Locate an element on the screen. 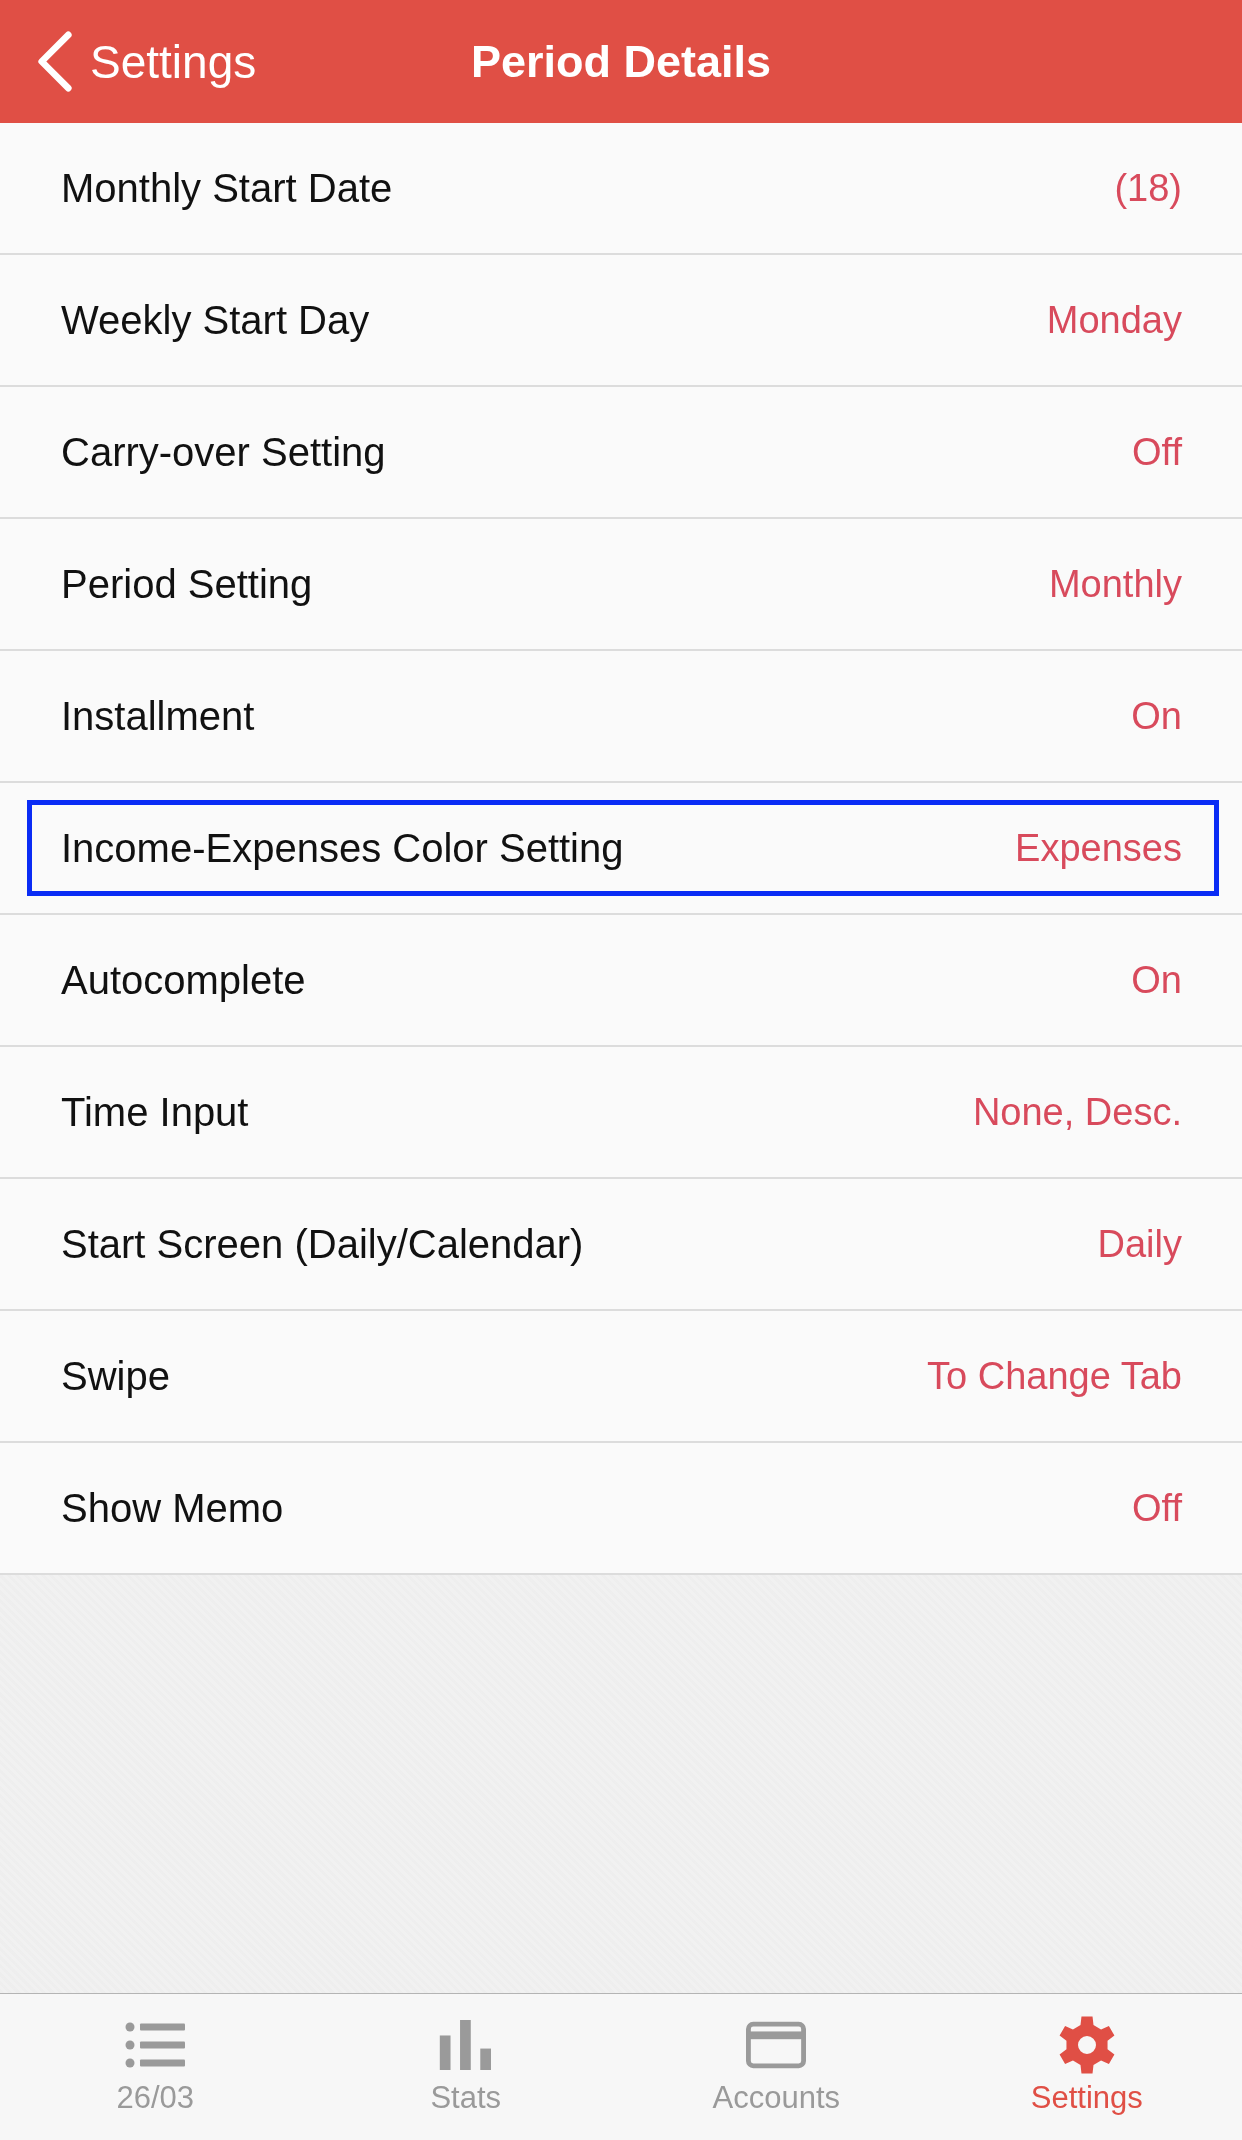  screen-title: Period Details is located at coordinates (621, 61).